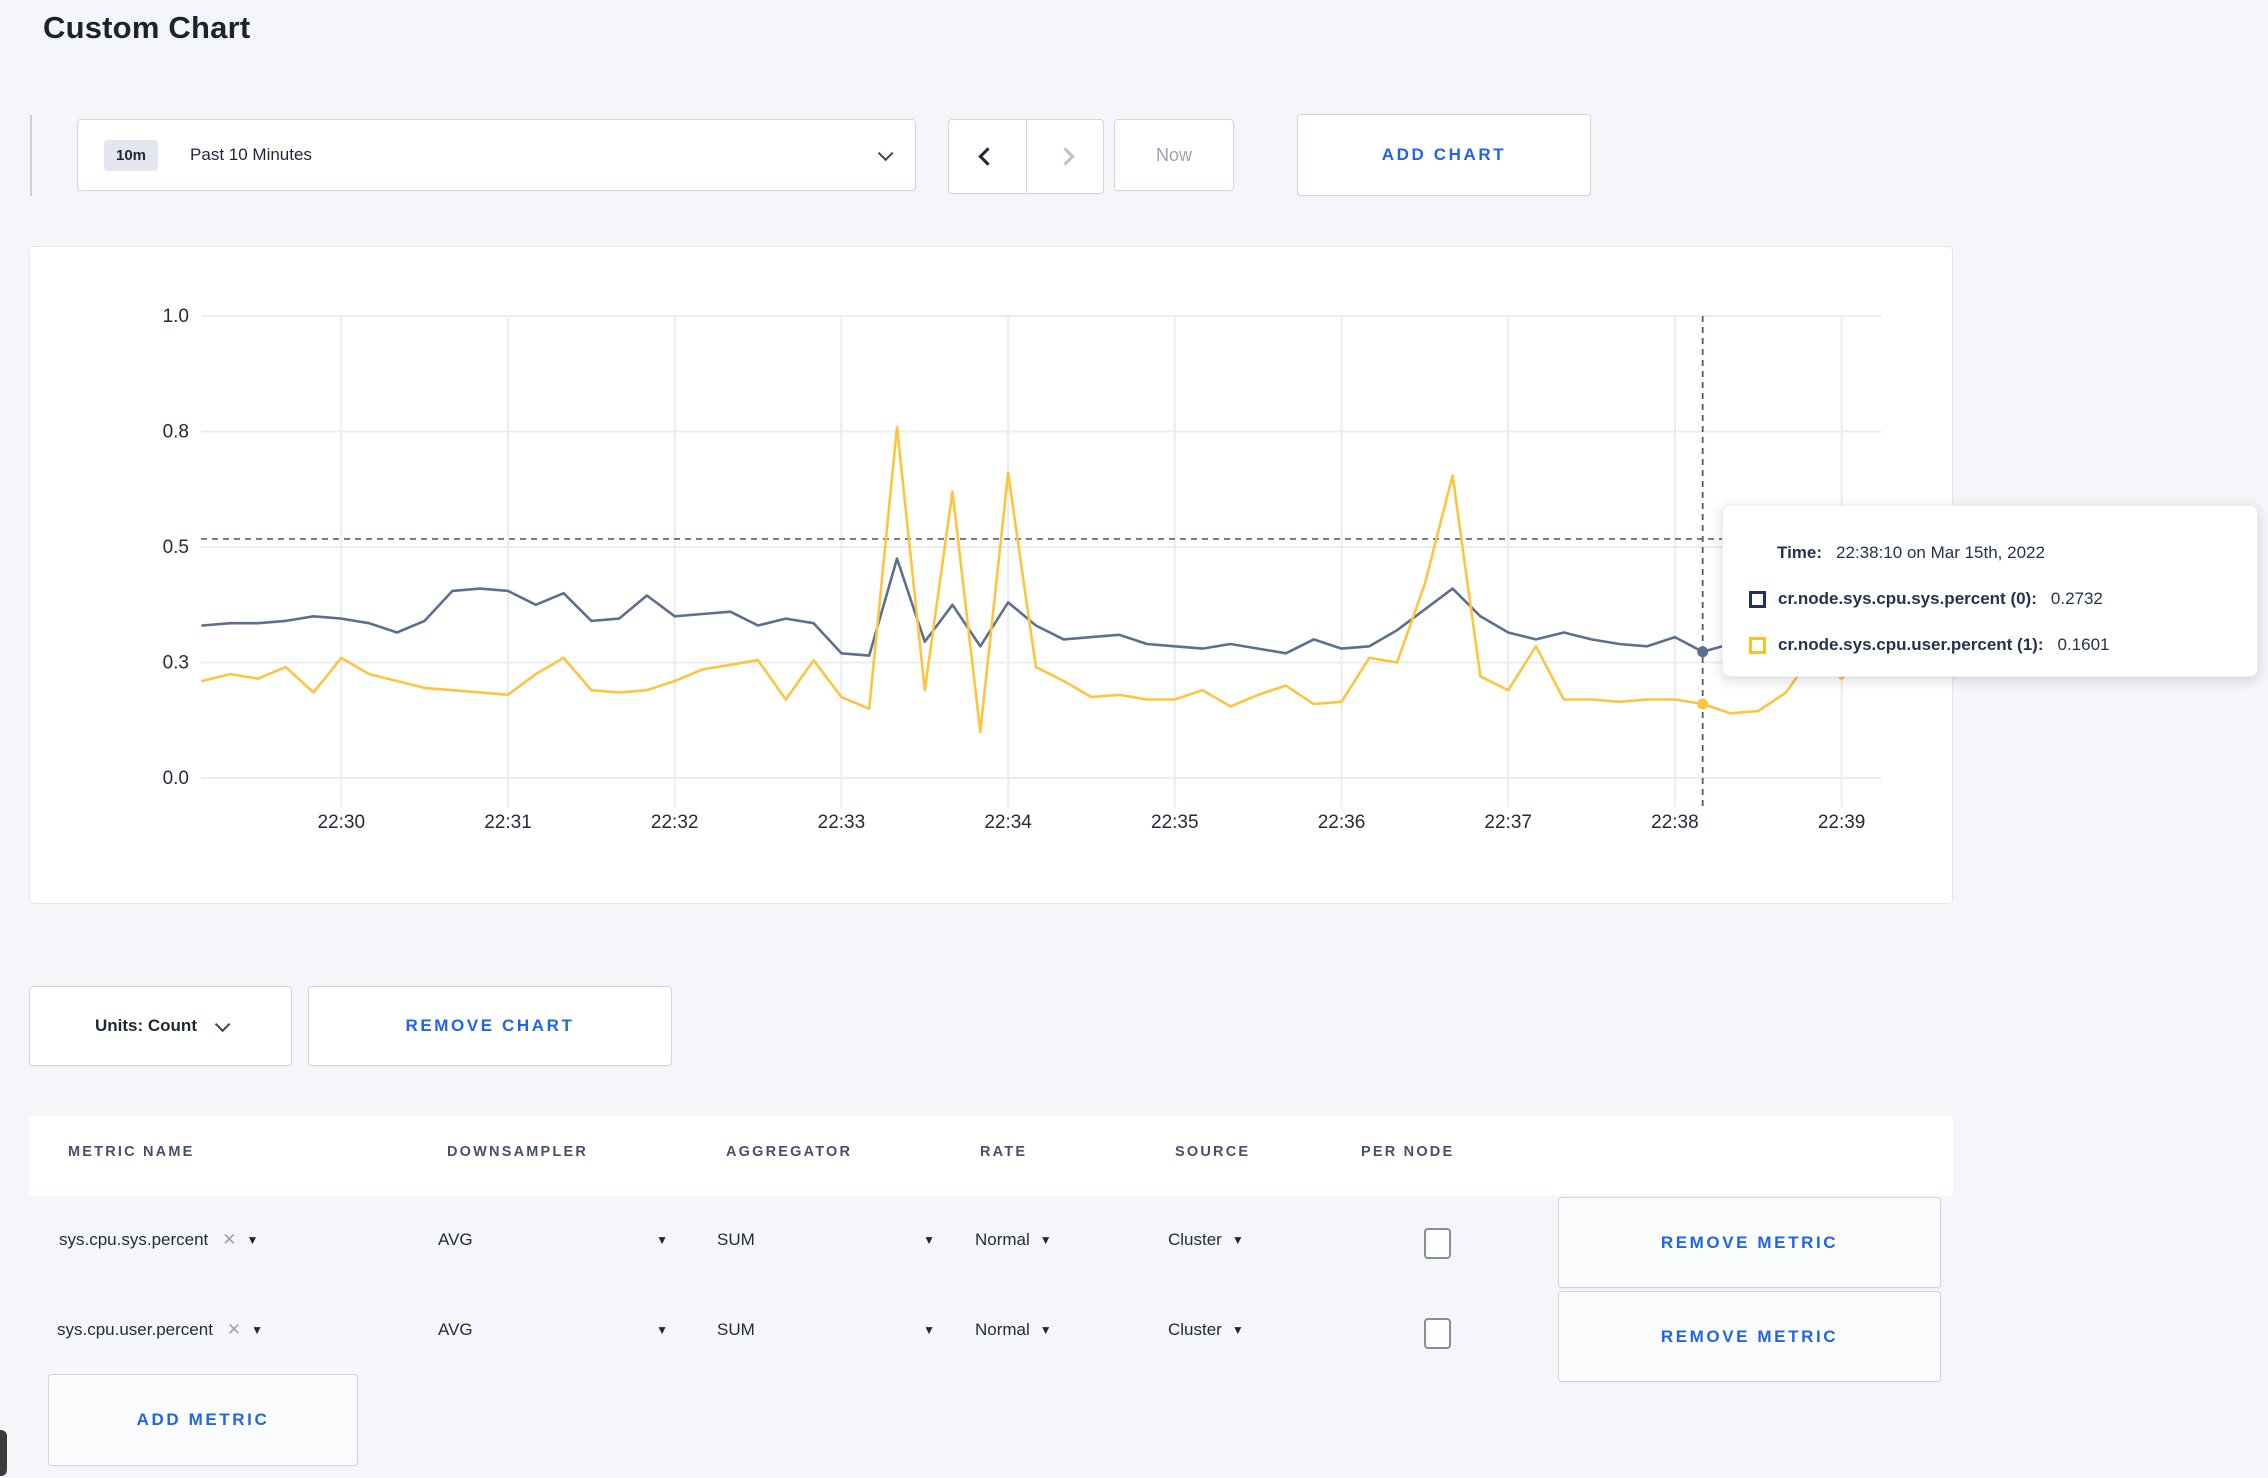 This screenshot has height=1478, width=2268. I want to click on series-sys-swatch-icon, so click(1757, 599).